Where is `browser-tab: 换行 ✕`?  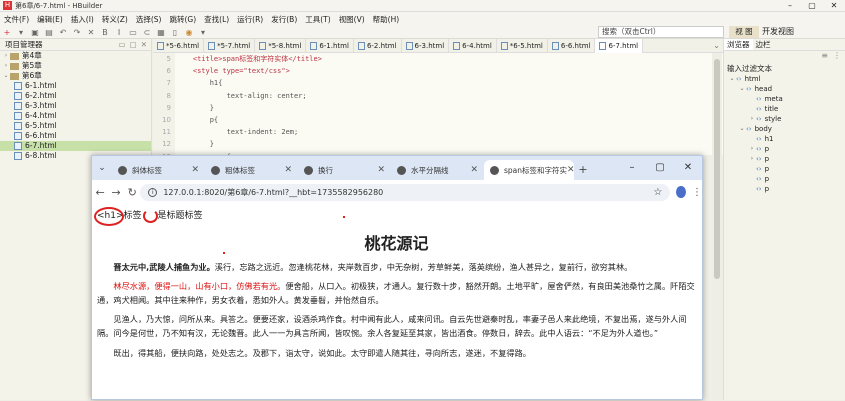
browser-tab: 换行 ✕ is located at coordinates (344, 170).